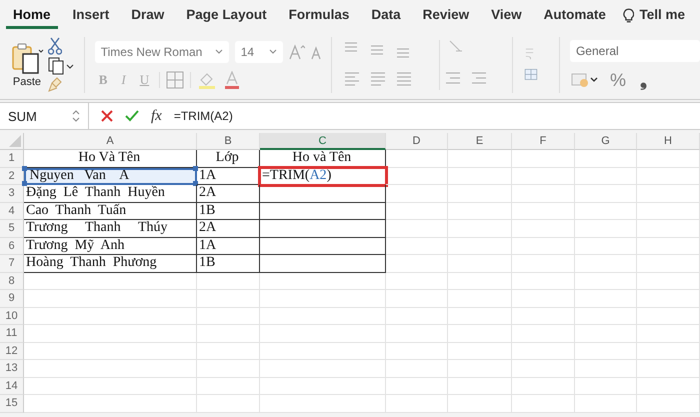 Image resolution: width=700 pixels, height=417 pixels. Describe the element at coordinates (44, 116) in the screenshot. I see `name-box: SUM` at that location.